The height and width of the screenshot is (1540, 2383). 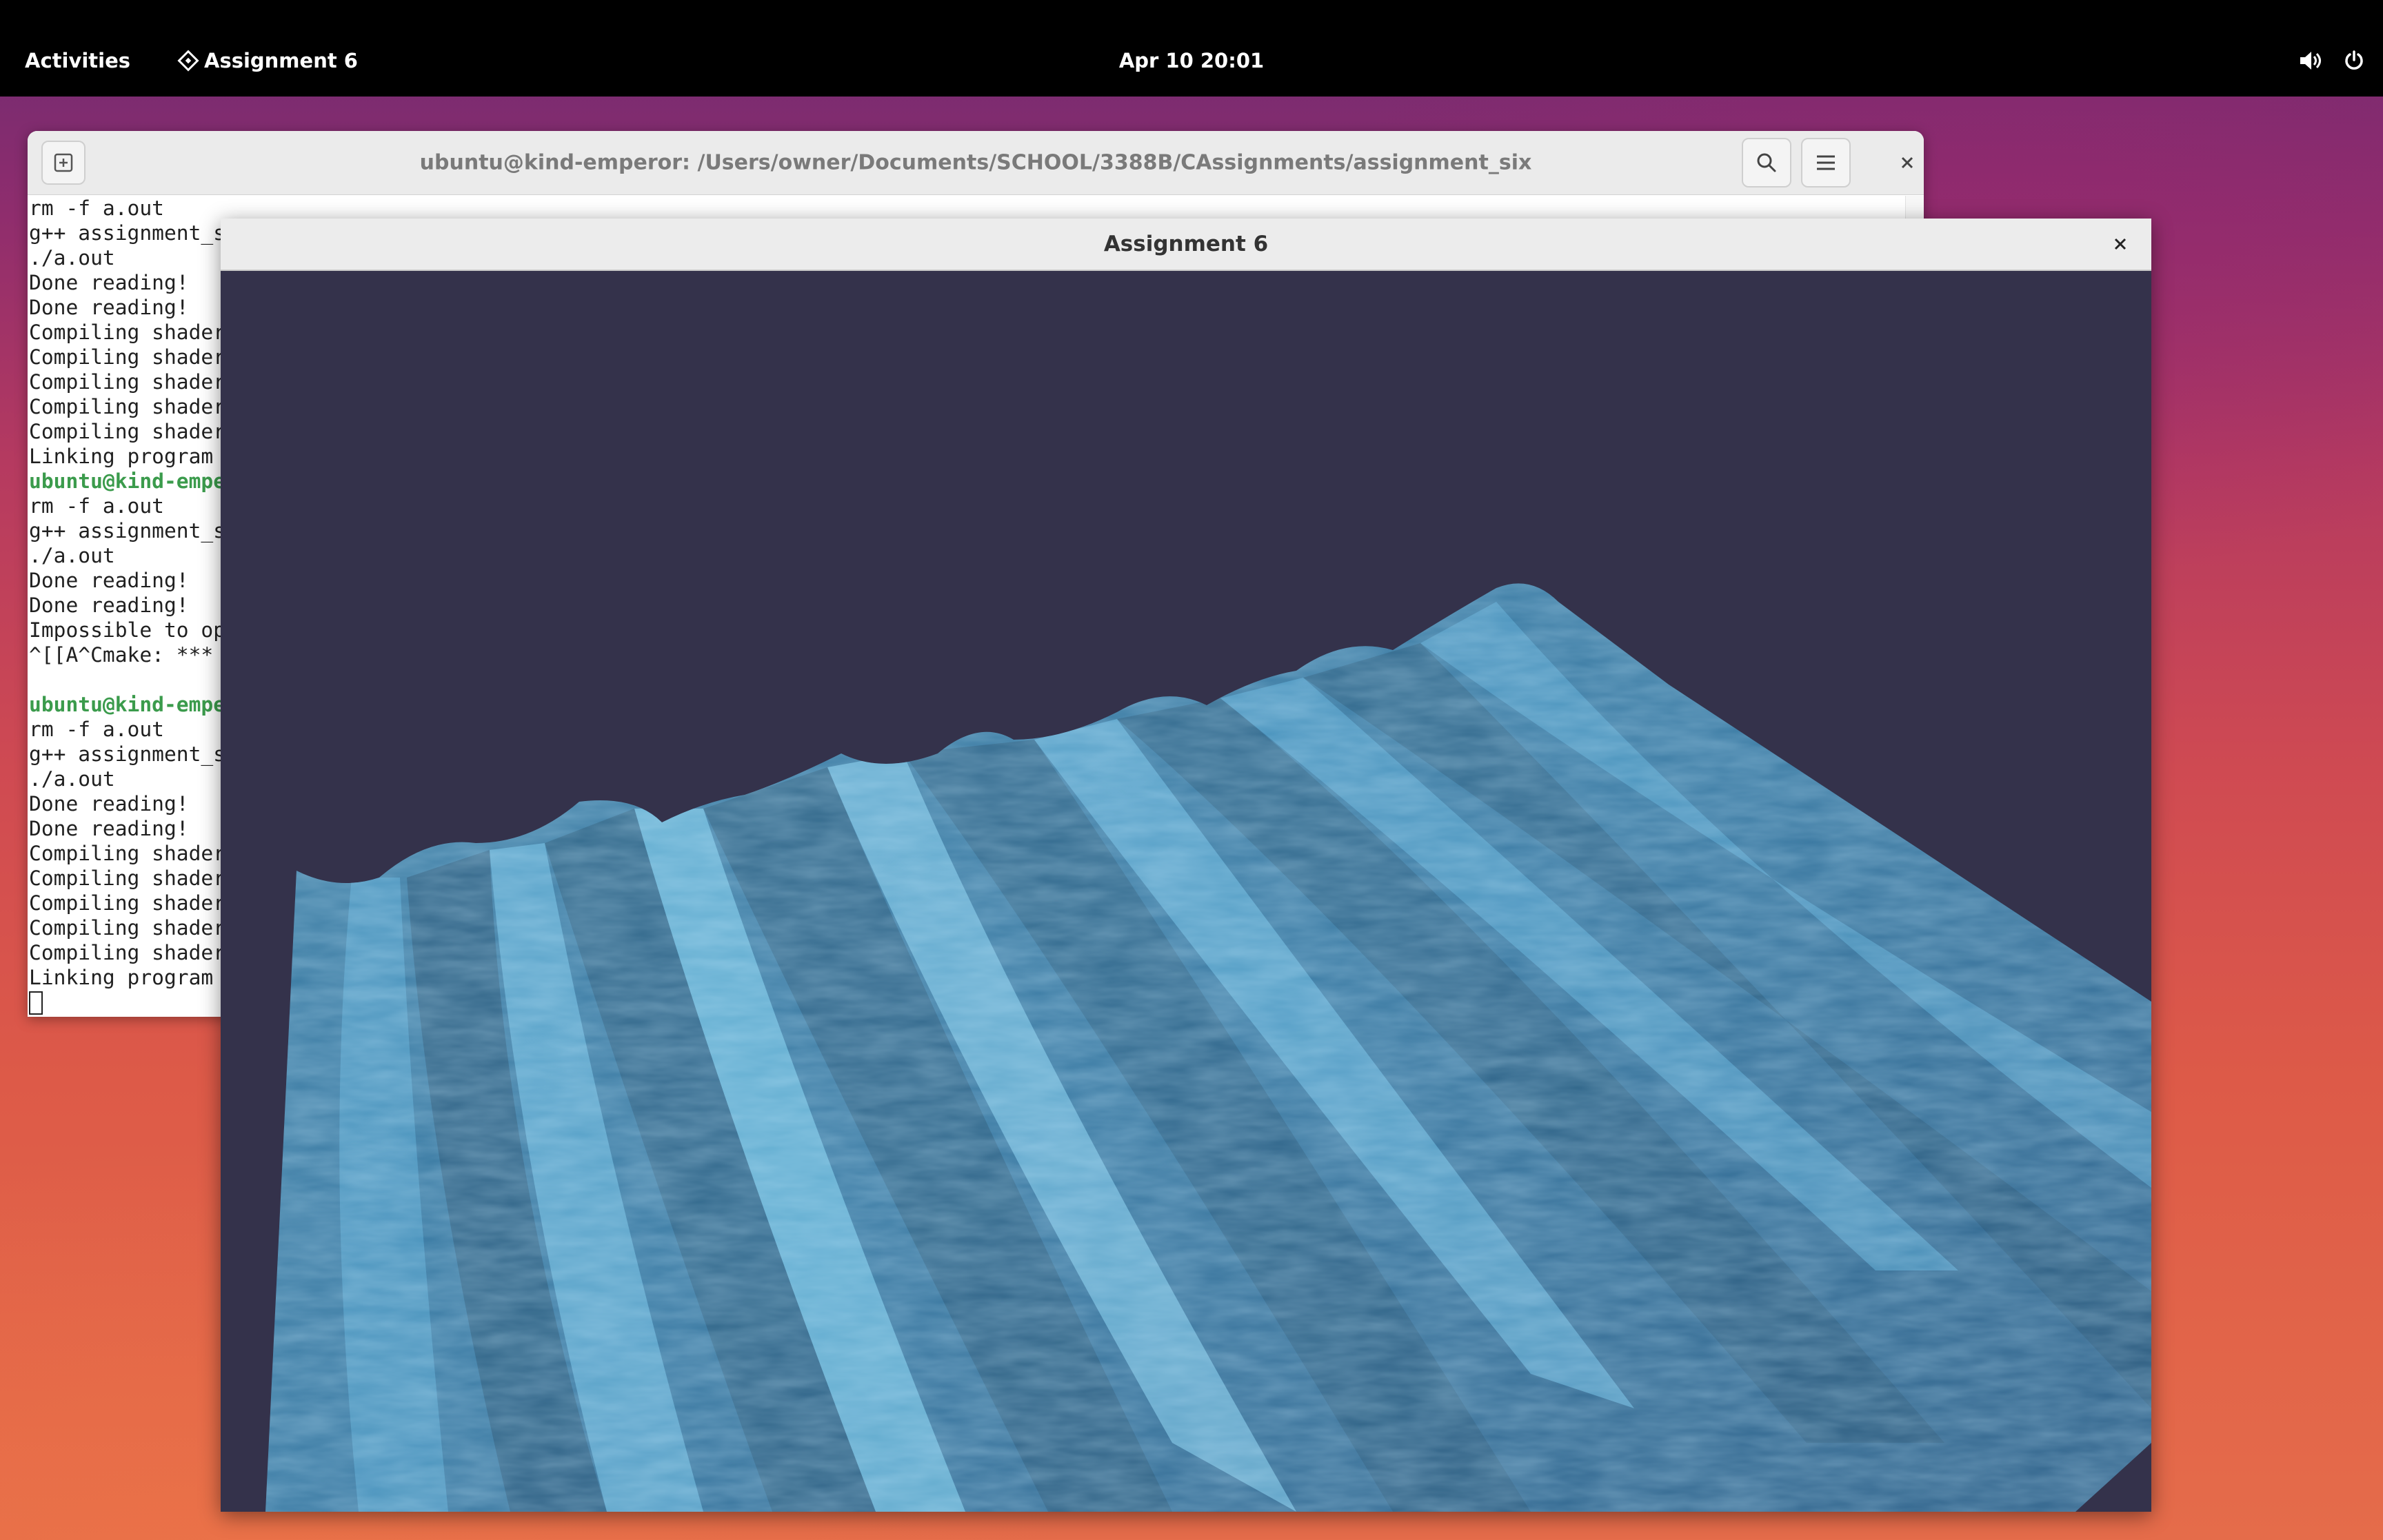 I want to click on opengl-window-header: Assignment 6, so click(x=1186, y=245).